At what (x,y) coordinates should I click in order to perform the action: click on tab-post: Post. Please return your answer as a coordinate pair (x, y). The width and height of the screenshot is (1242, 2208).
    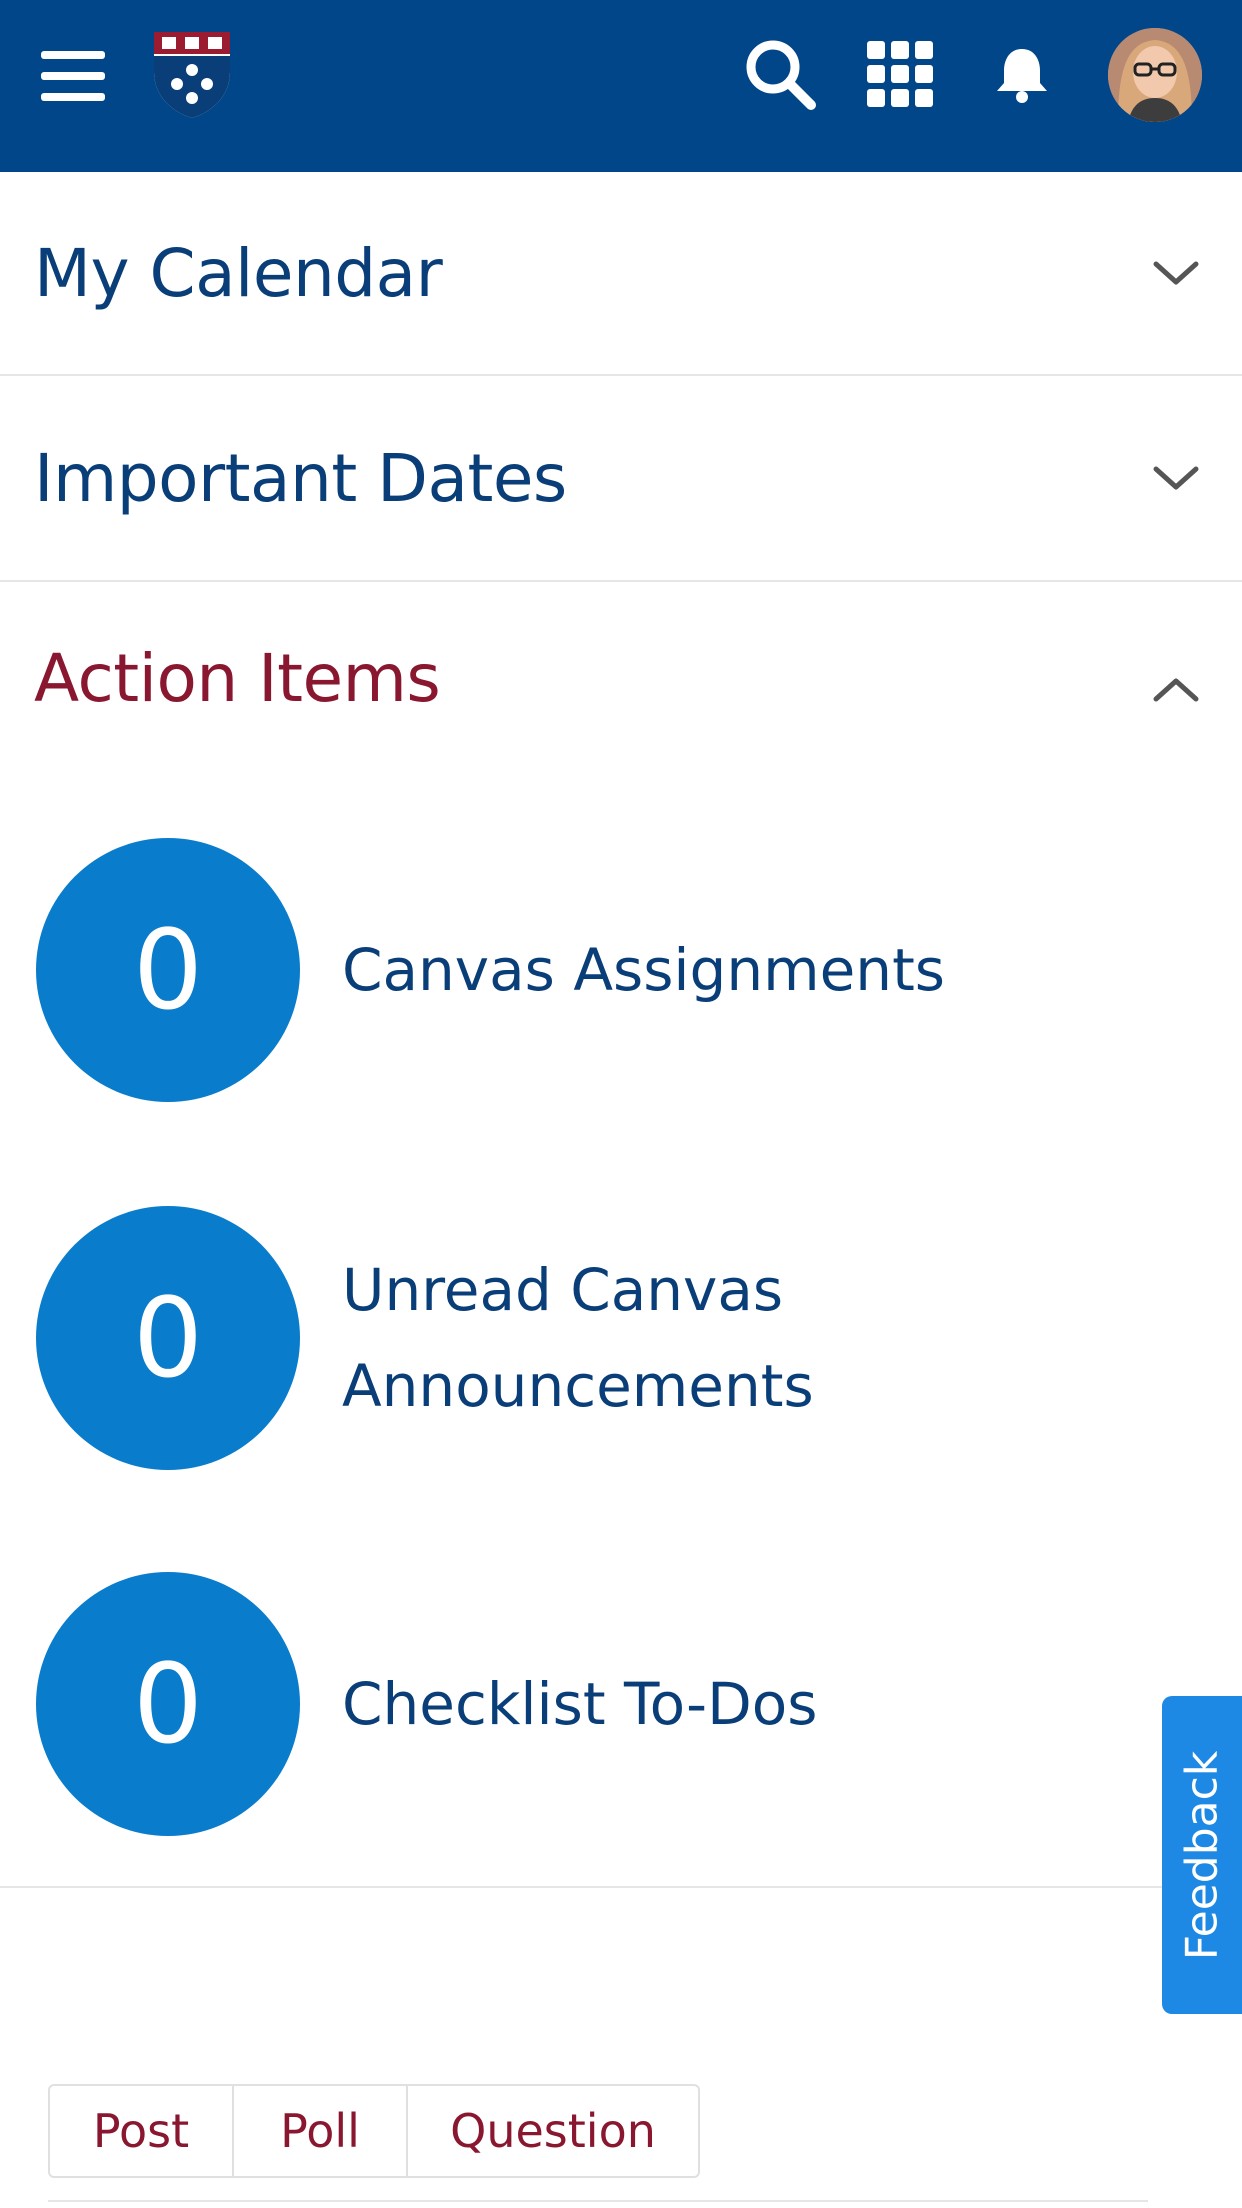
    Looking at the image, I should click on (142, 2131).